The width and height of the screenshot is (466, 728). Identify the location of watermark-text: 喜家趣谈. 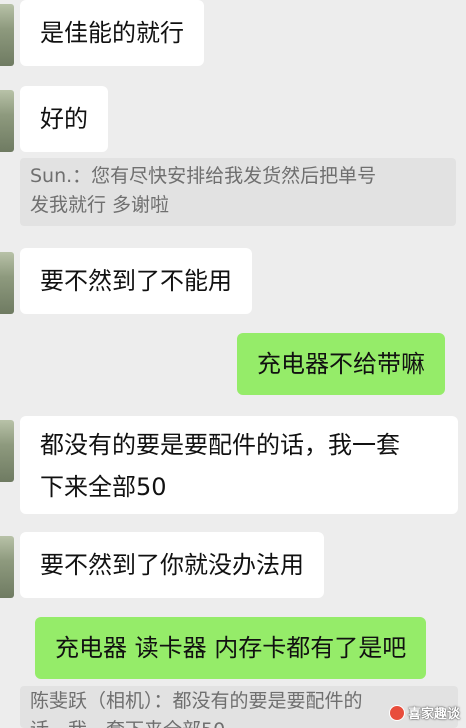
(433, 714).